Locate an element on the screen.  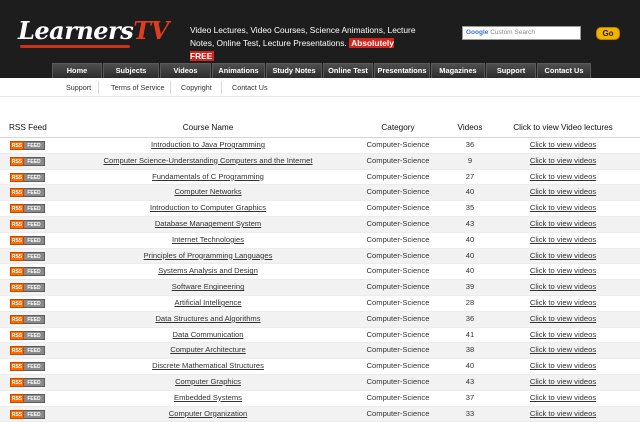
course-name-link: Principles of Programming Languages is located at coordinates (208, 255).